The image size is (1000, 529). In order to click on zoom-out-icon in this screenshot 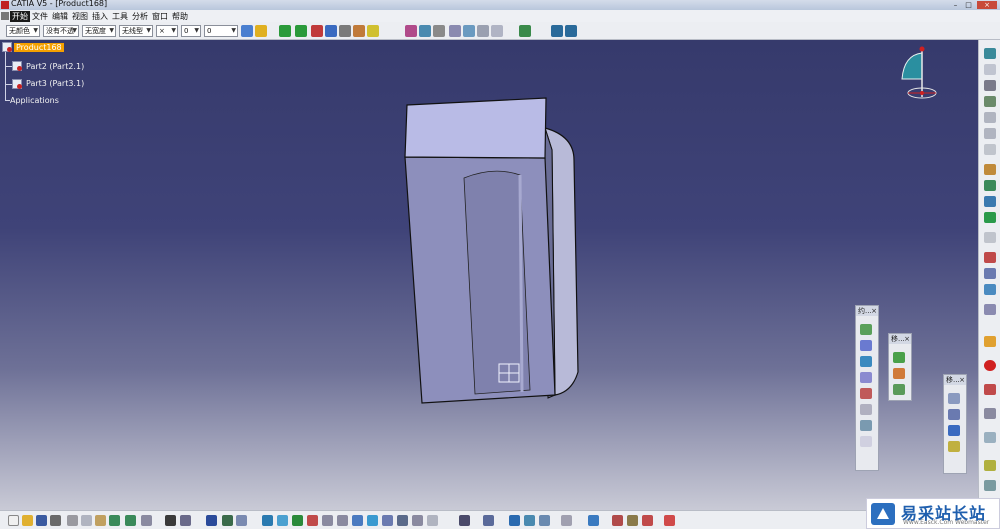, I will do `click(342, 520)`.